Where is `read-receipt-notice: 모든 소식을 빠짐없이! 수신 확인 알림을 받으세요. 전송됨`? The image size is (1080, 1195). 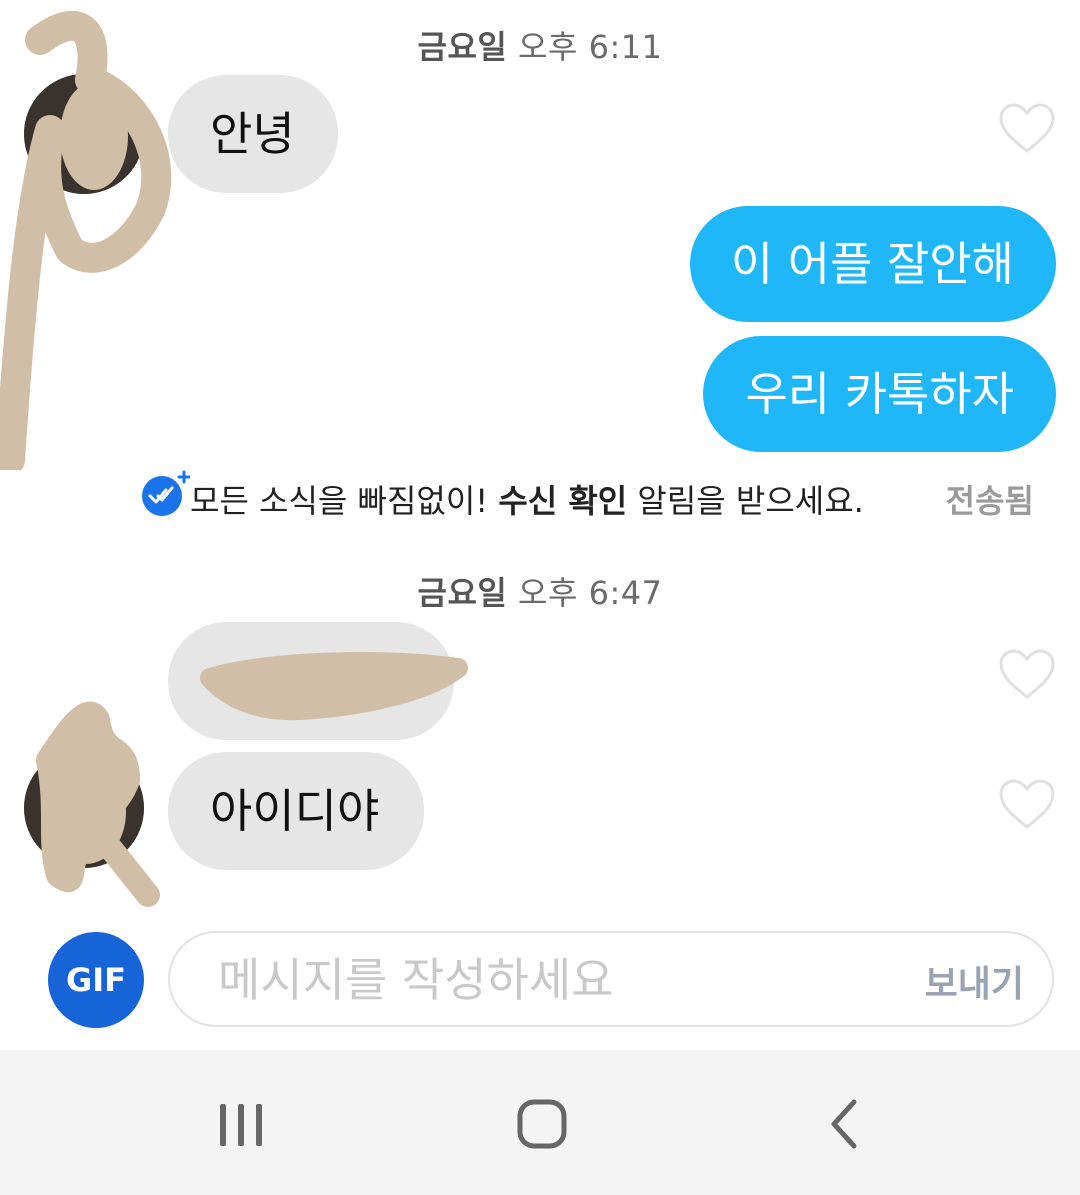 read-receipt-notice: 모든 소식을 빠짐없이! 수신 확인 알림을 받으세요. 전송됨 is located at coordinates (600, 495).